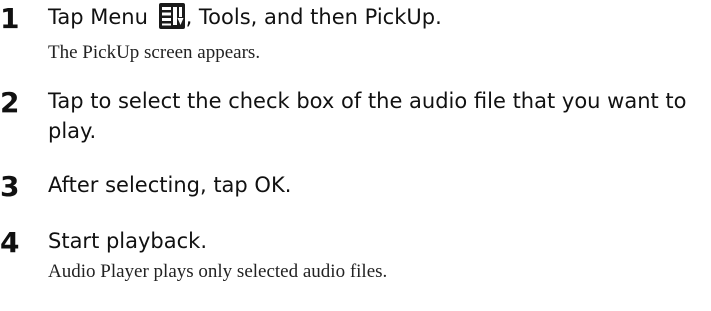 The height and width of the screenshot is (311, 711). I want to click on step-number: 4, so click(10, 242).